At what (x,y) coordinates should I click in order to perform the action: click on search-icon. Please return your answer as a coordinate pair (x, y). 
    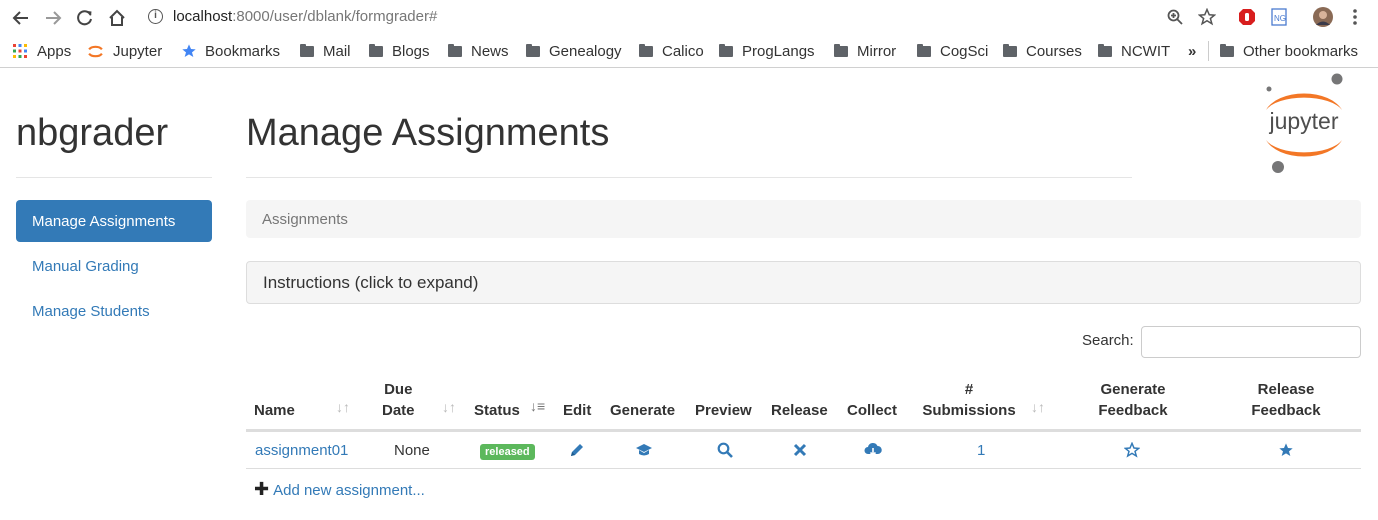
    Looking at the image, I should click on (725, 450).